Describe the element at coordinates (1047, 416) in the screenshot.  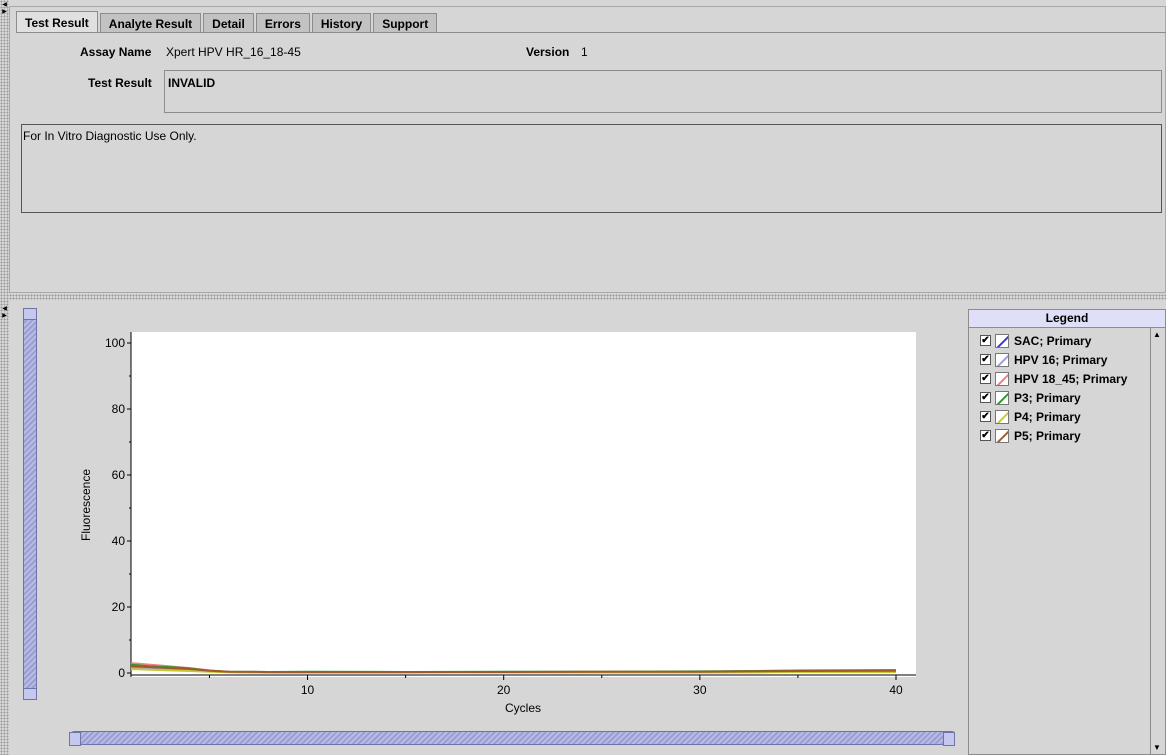
I see `legend-item-label: P4; Primary` at that location.